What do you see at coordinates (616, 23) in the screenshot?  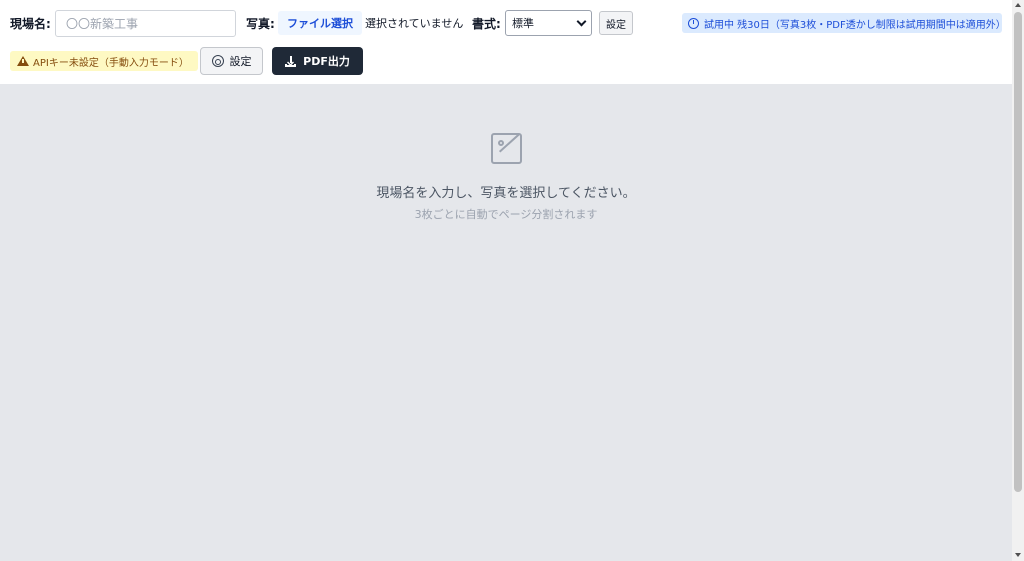 I see `format-settings-button: 設定` at bounding box center [616, 23].